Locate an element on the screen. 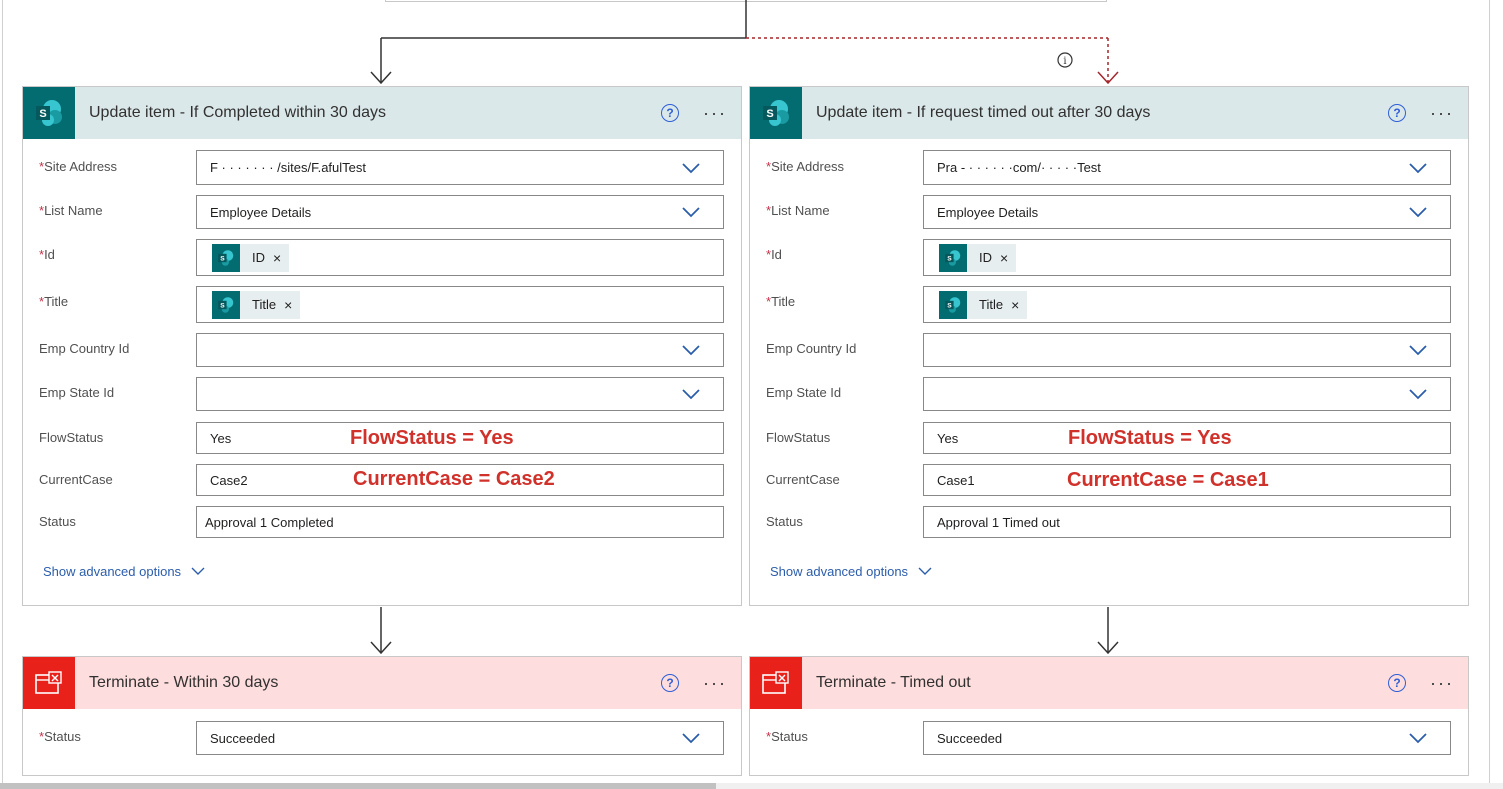 The image size is (1503, 789). card-title: Terminate - Within 30 days is located at coordinates (375, 683).